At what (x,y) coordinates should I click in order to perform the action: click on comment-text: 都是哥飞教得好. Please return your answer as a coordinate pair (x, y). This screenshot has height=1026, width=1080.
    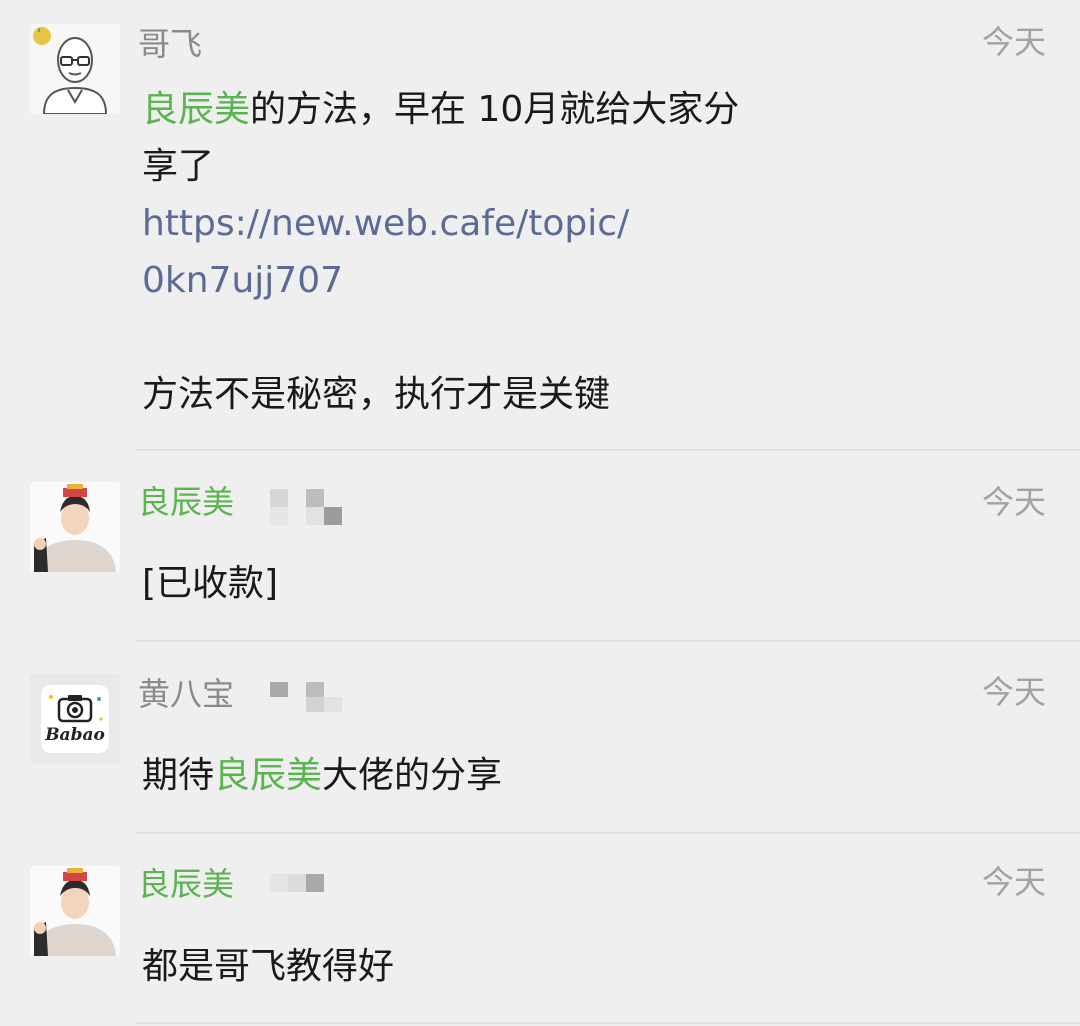
    Looking at the image, I should click on (268, 966).